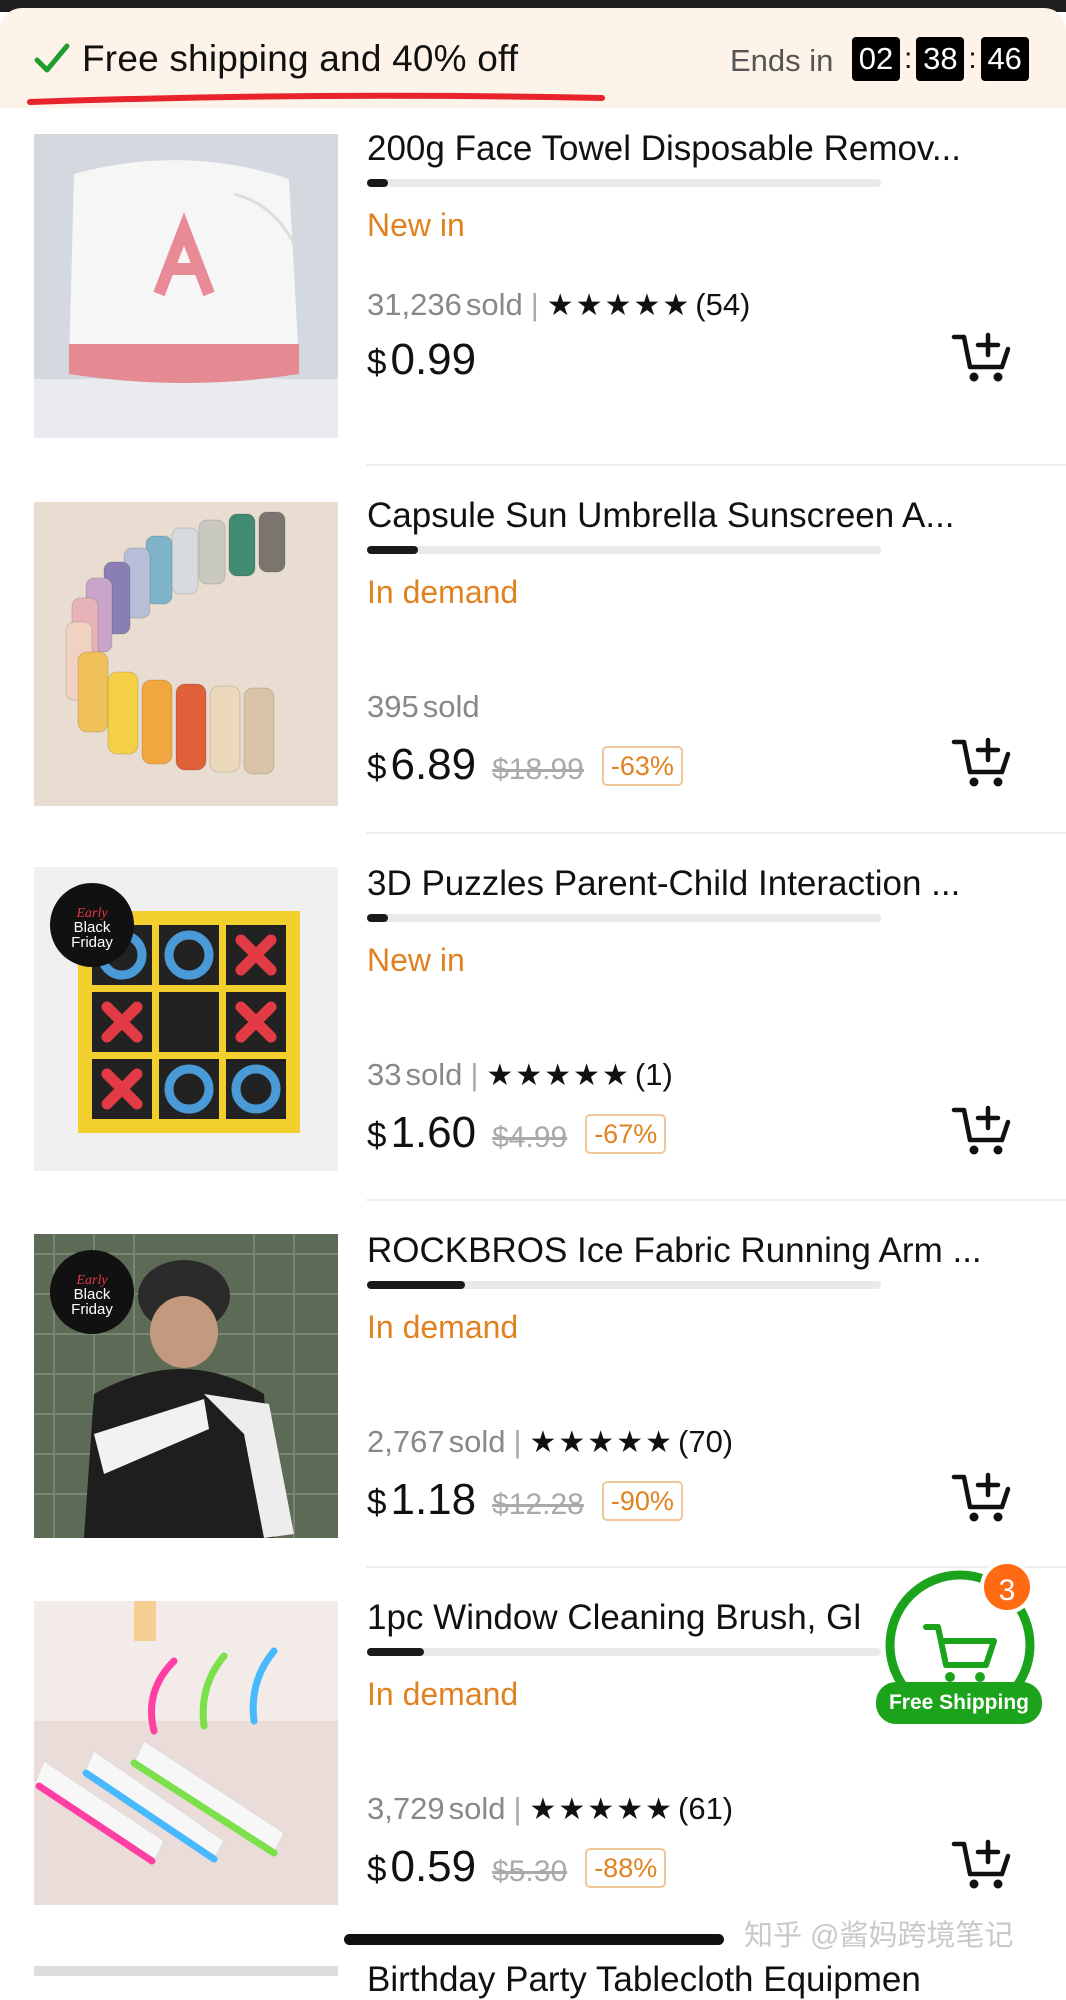 This screenshot has width=1066, height=2000. What do you see at coordinates (406, 1441) in the screenshot?
I see `sold-count: 2,767` at bounding box center [406, 1441].